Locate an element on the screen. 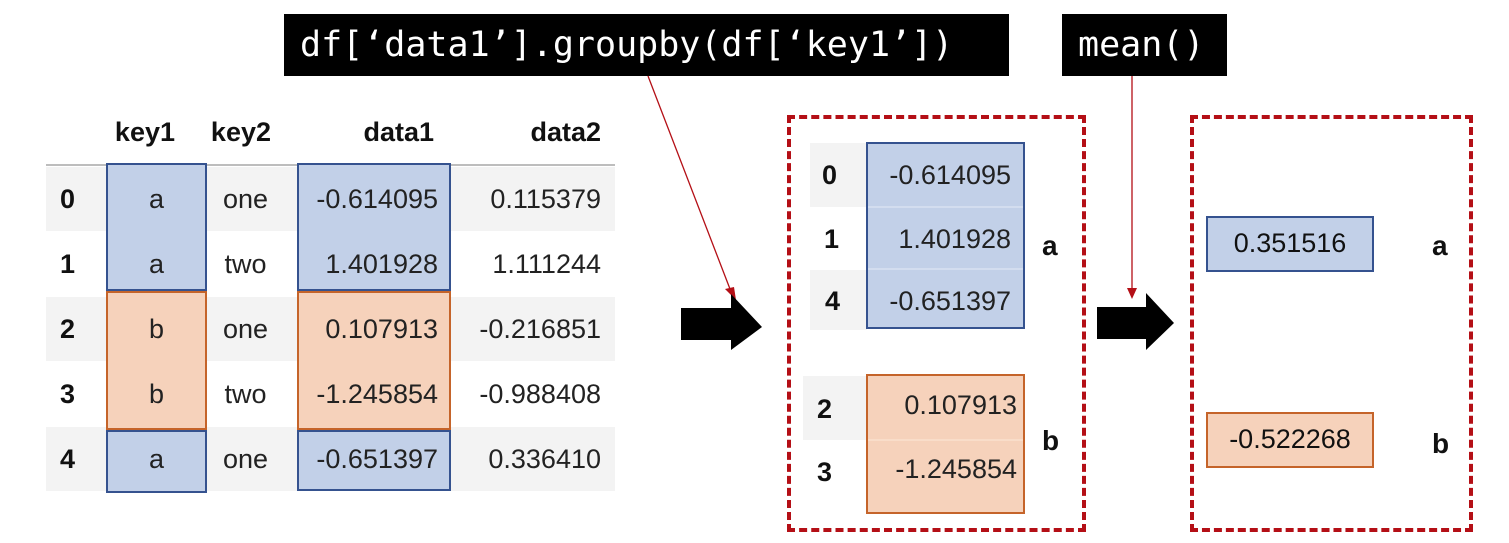 The image size is (1509, 543). group-row-value: -0.614095 is located at coordinates (950, 175).